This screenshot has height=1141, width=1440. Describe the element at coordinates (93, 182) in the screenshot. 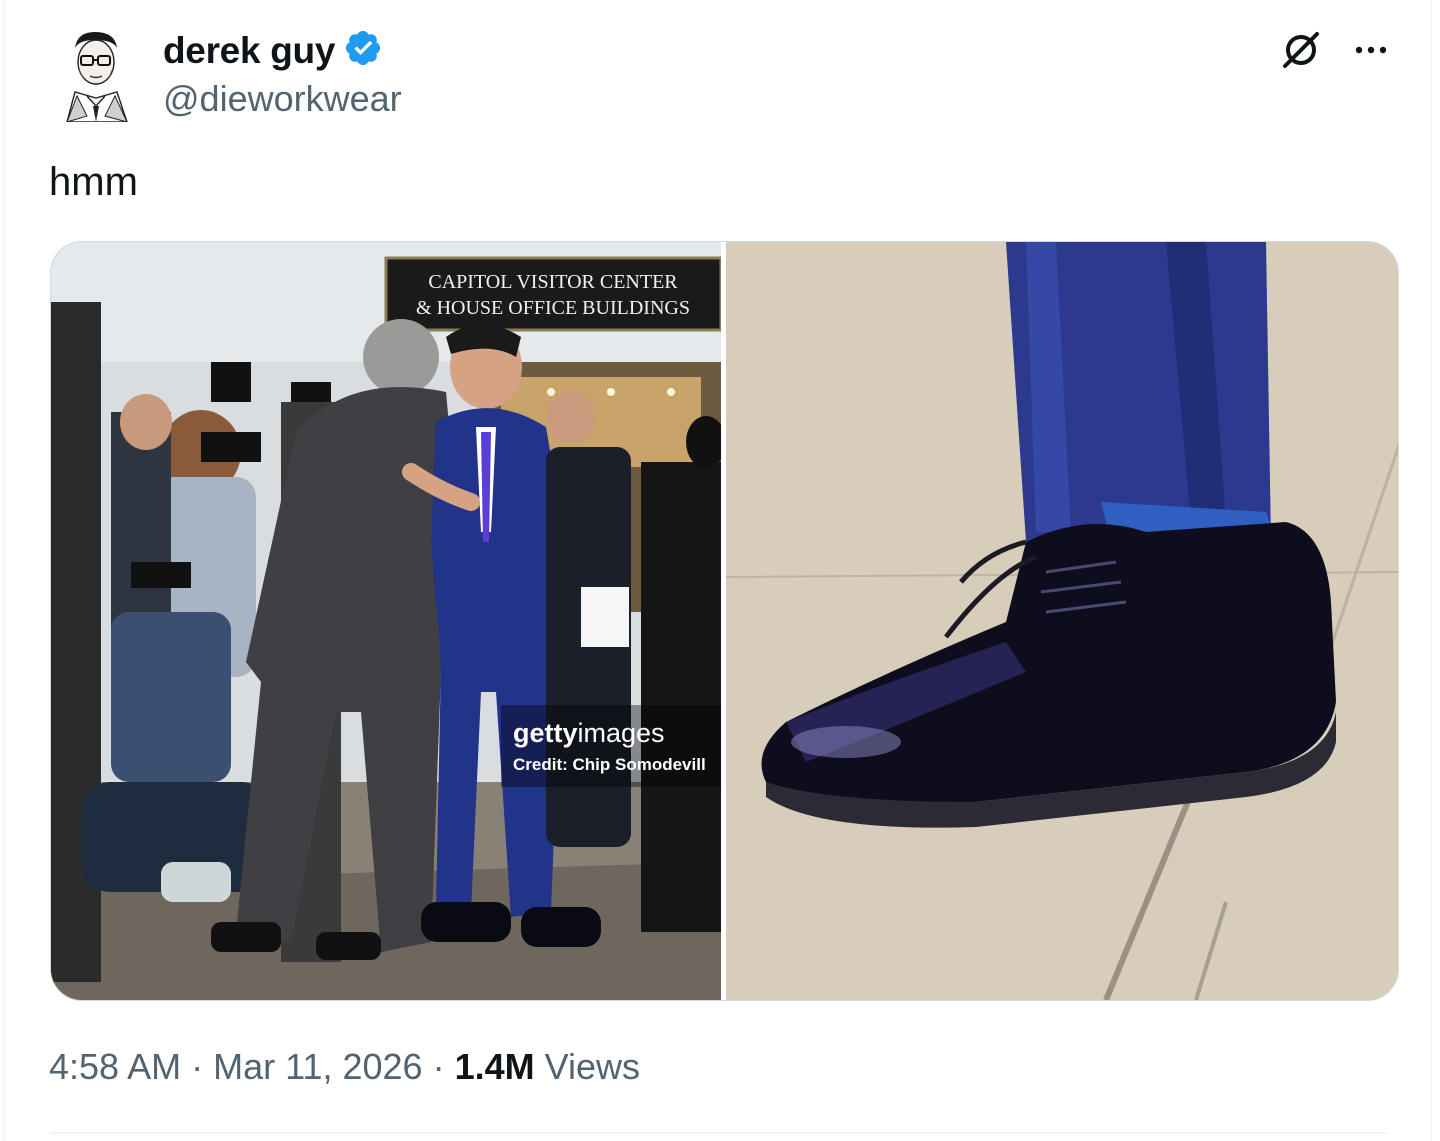

I see `tweet-text: hmm` at that location.